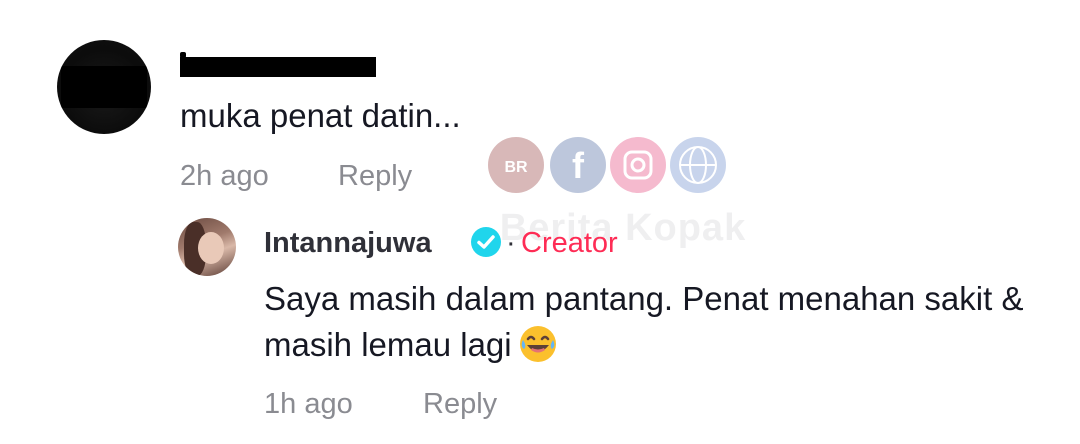 This screenshot has height=444, width=1080. I want to click on reply-to-reply-button: Reply, so click(460, 404).